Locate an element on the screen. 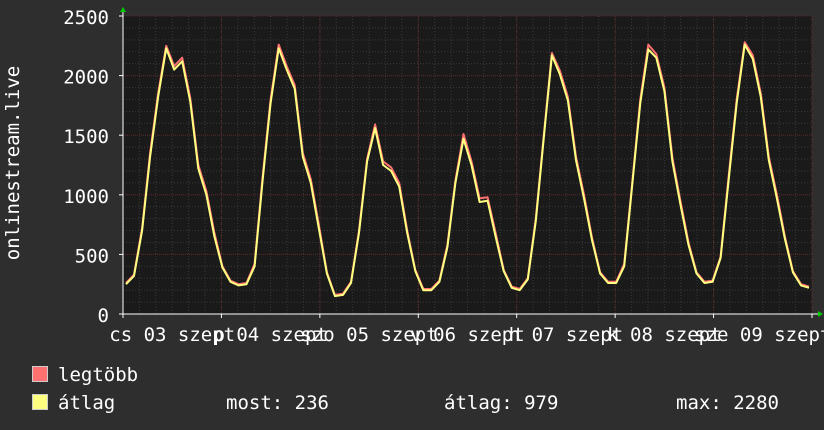 The width and height of the screenshot is (824, 430). y-tick-label: 2000 is located at coordinates (86, 78).